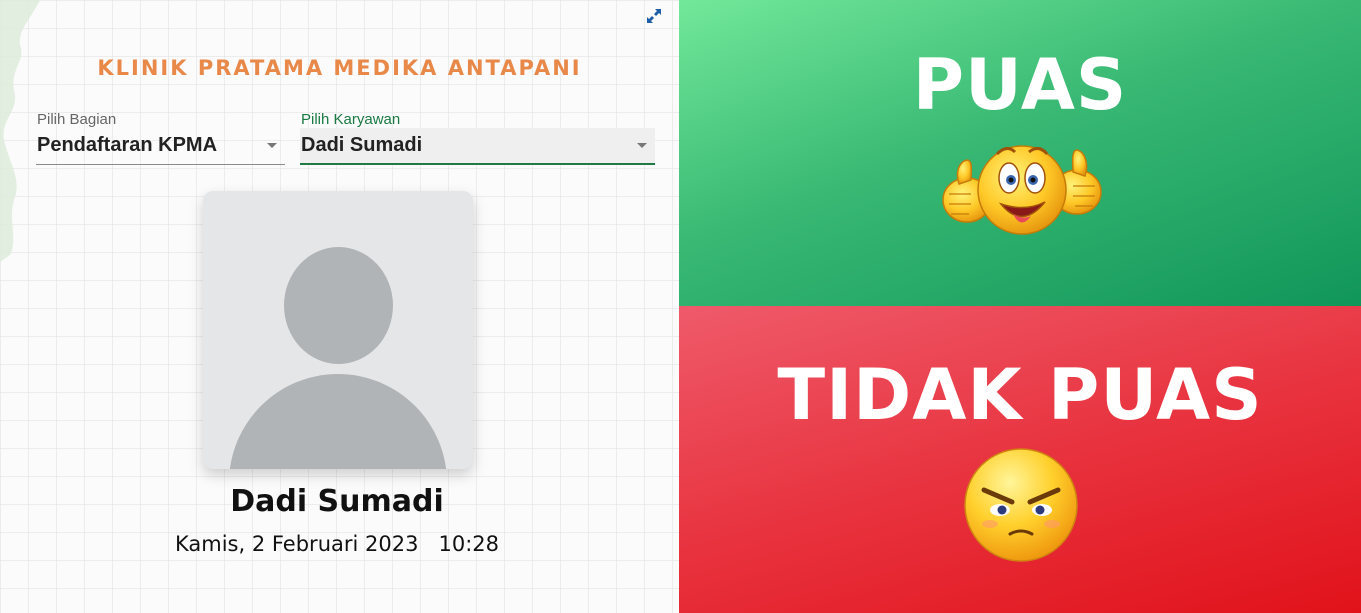 The image size is (1361, 613). I want to click on thumbs-up-smiley-icon, so click(1022, 190).